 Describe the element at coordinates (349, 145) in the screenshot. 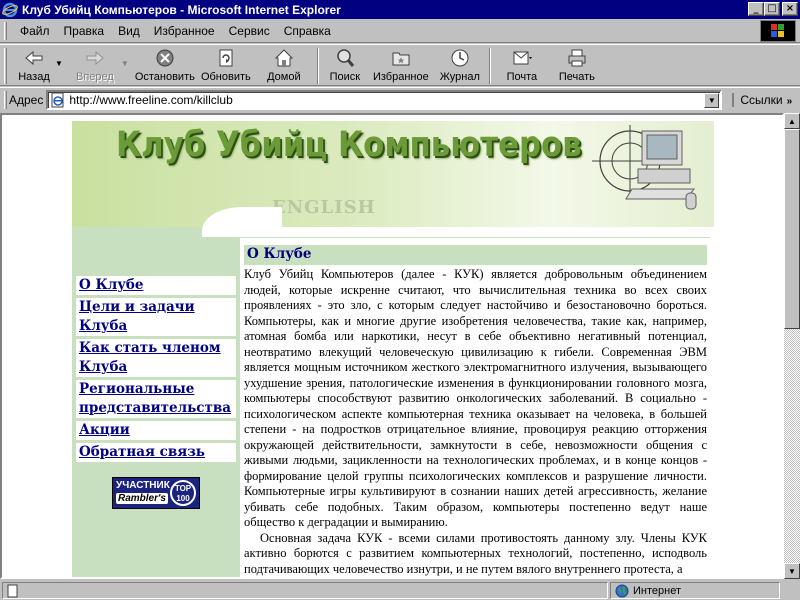

I see `site-title: Клуб Убийц Компьютеров` at that location.